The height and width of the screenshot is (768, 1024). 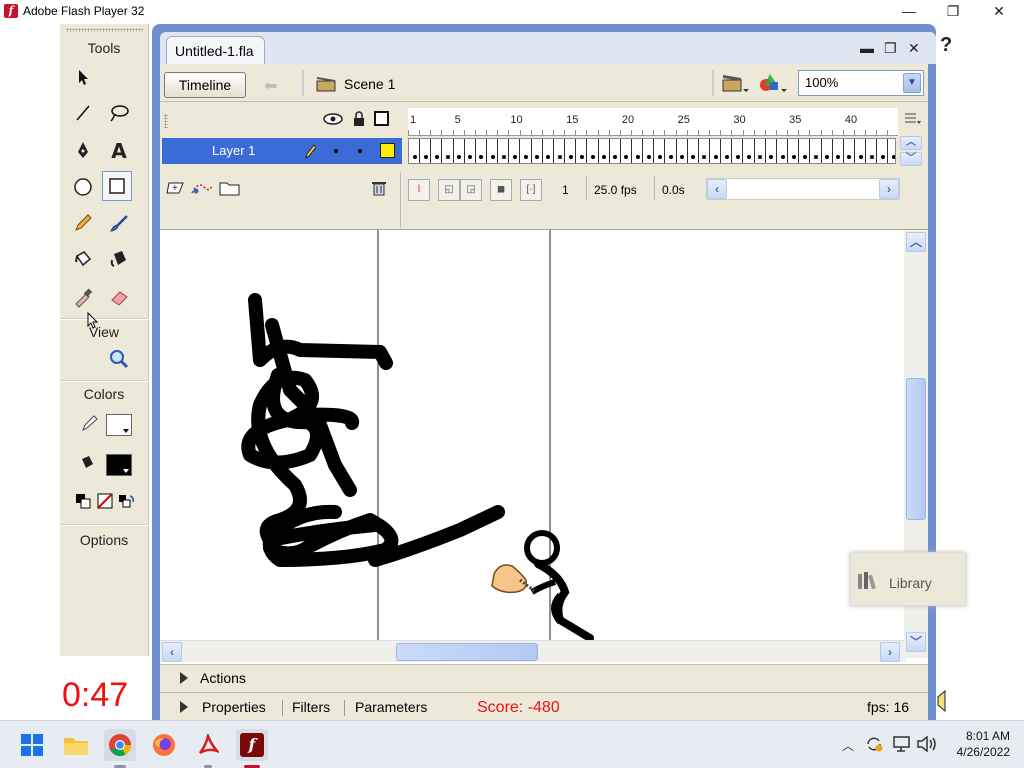 I want to click on timeline-button: Timeline, so click(x=205, y=85).